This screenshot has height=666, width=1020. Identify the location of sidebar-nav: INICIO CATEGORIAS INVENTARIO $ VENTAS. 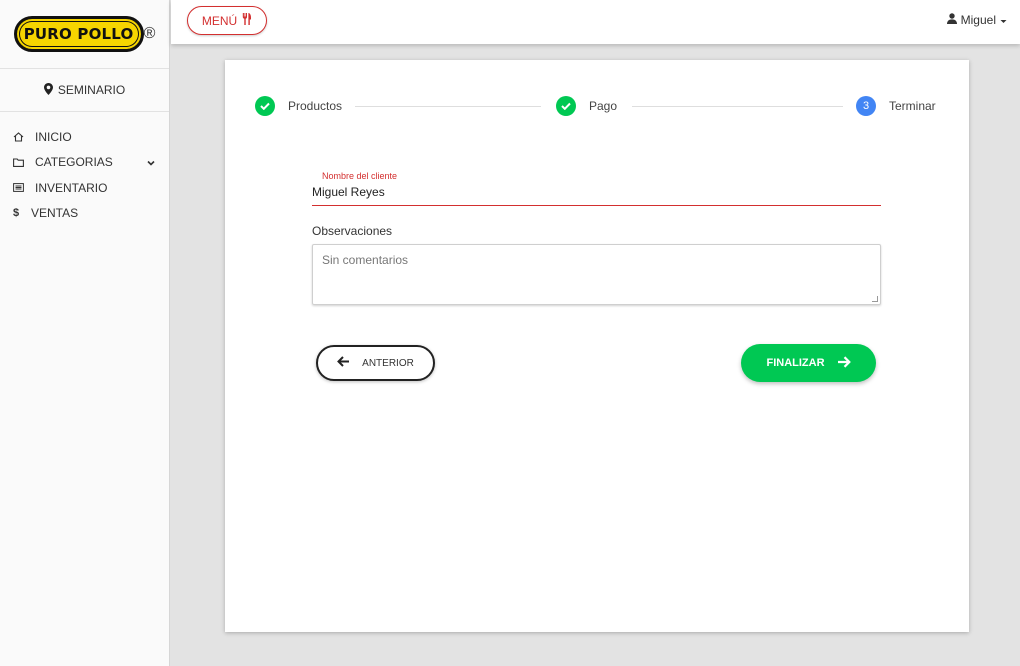
(84, 169).